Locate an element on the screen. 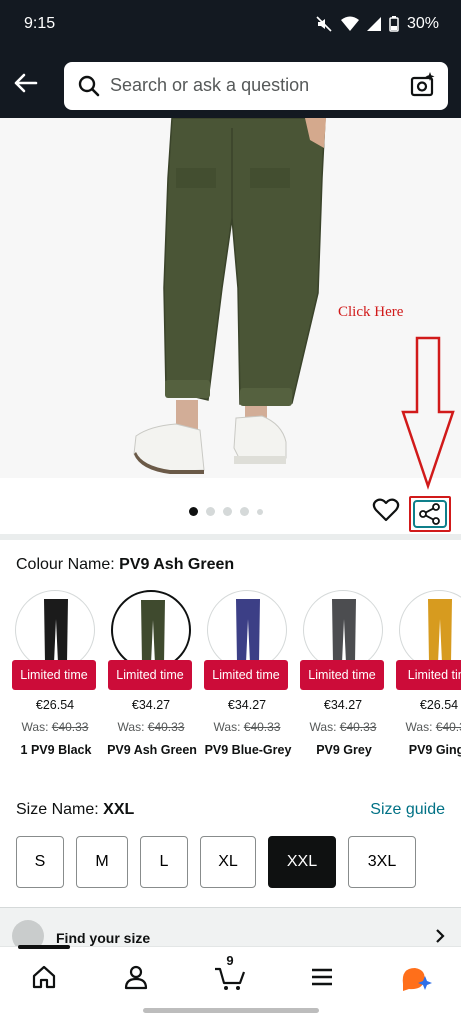 The width and height of the screenshot is (461, 1024). person-icon is located at coordinates (136, 977).